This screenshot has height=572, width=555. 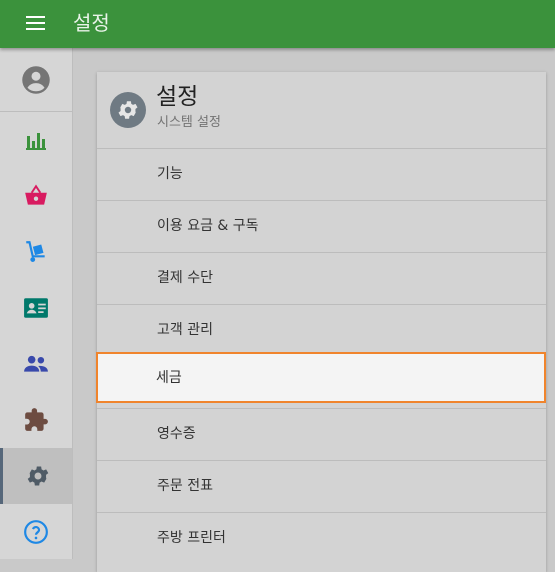 What do you see at coordinates (185, 330) in the screenshot?
I see `settings-item-label: 고객 관리` at bounding box center [185, 330].